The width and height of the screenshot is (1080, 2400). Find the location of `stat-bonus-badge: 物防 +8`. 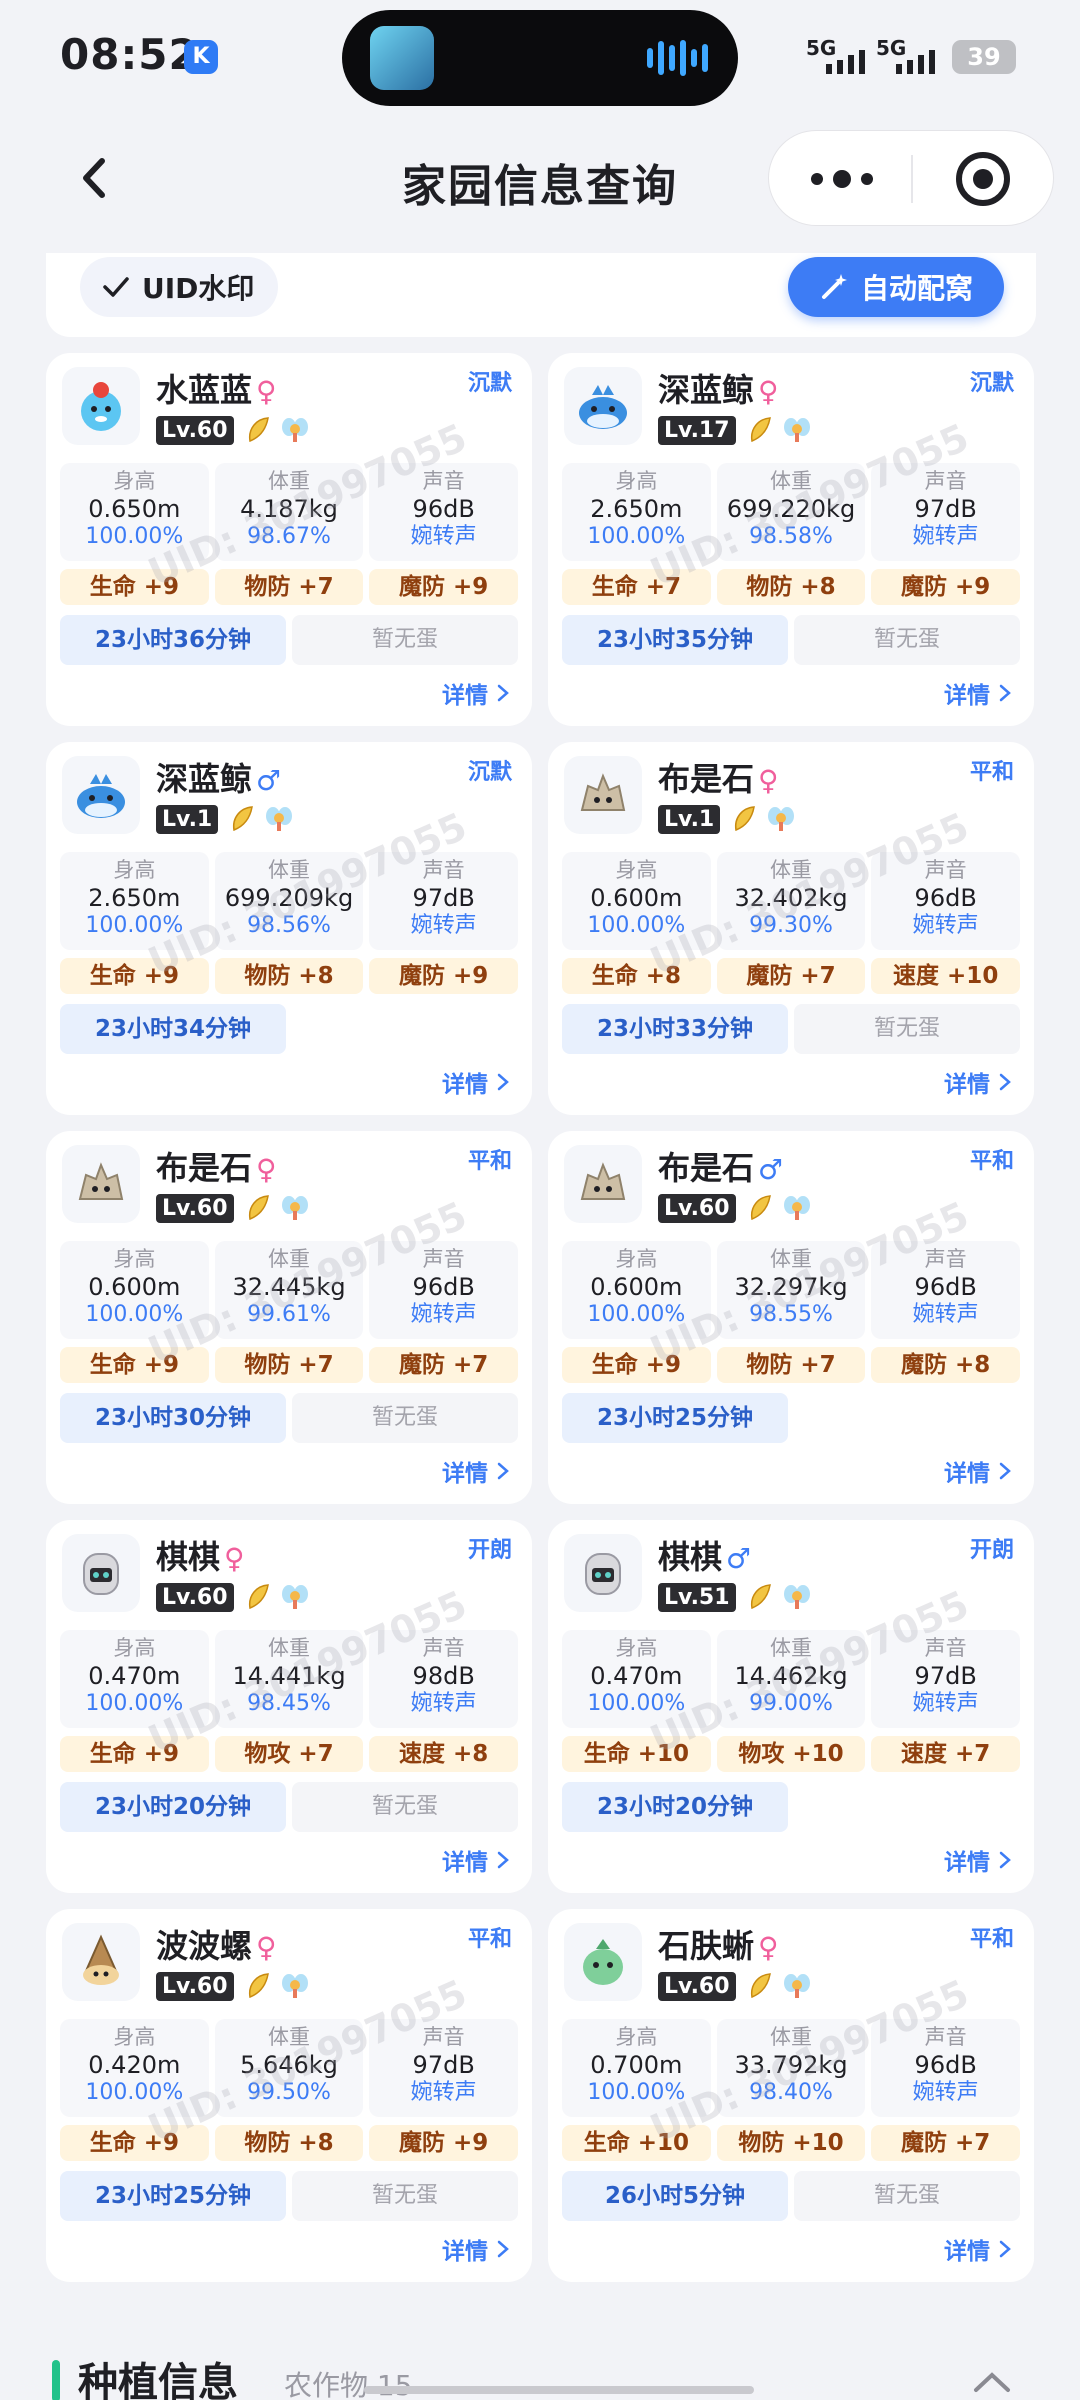

stat-bonus-badge: 物防 +8 is located at coordinates (289, 2143).